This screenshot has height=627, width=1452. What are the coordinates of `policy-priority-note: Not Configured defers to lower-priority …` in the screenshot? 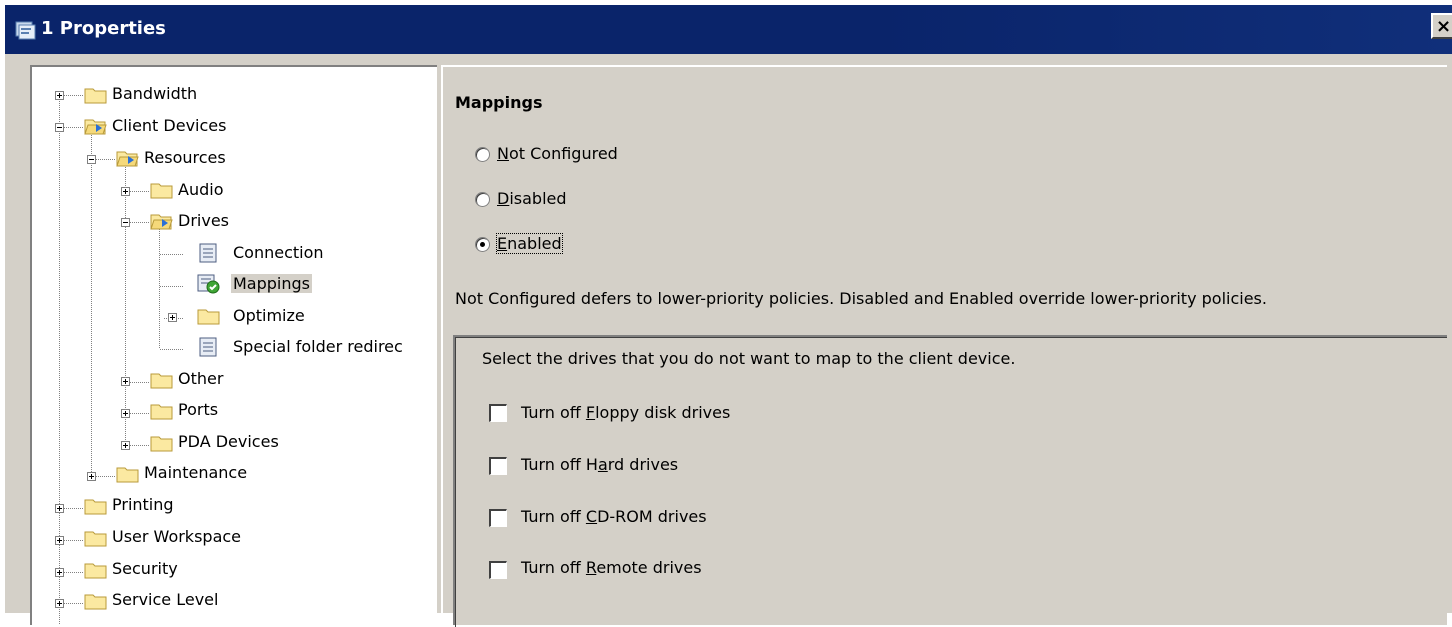 It's located at (861, 298).